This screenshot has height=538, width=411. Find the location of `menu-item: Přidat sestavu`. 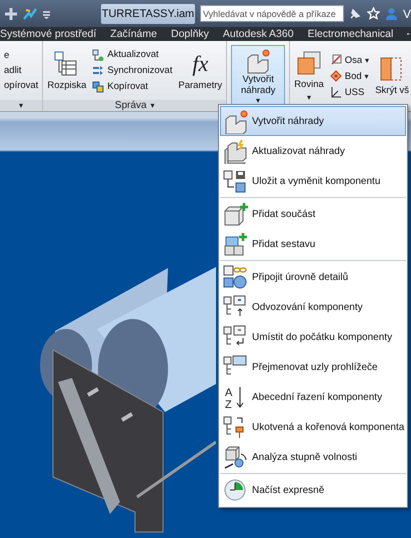

menu-item: Přidat sestavu is located at coordinates (313, 244).